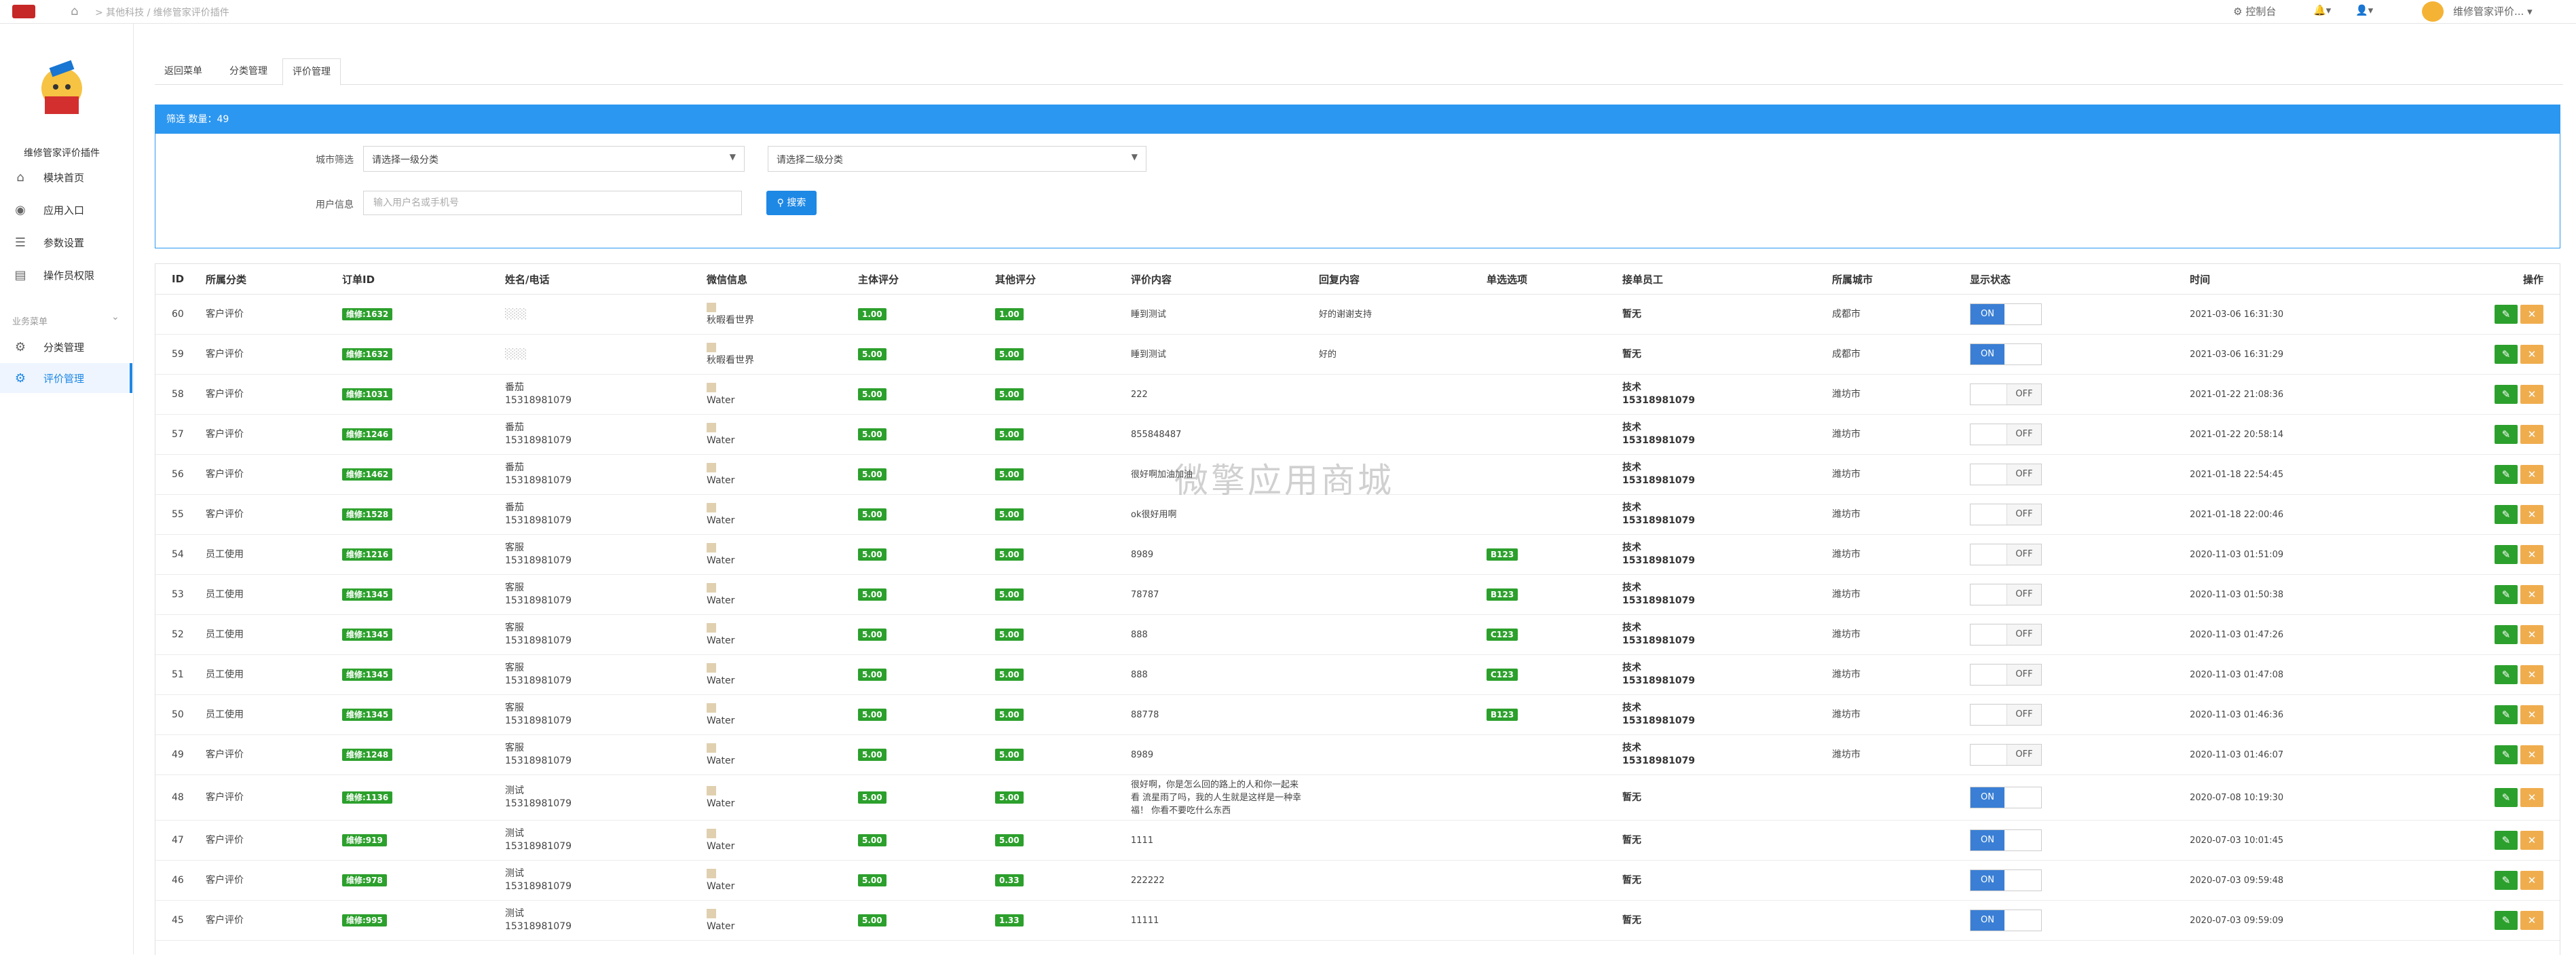  I want to click on edit-icon: ✎, so click(2506, 514).